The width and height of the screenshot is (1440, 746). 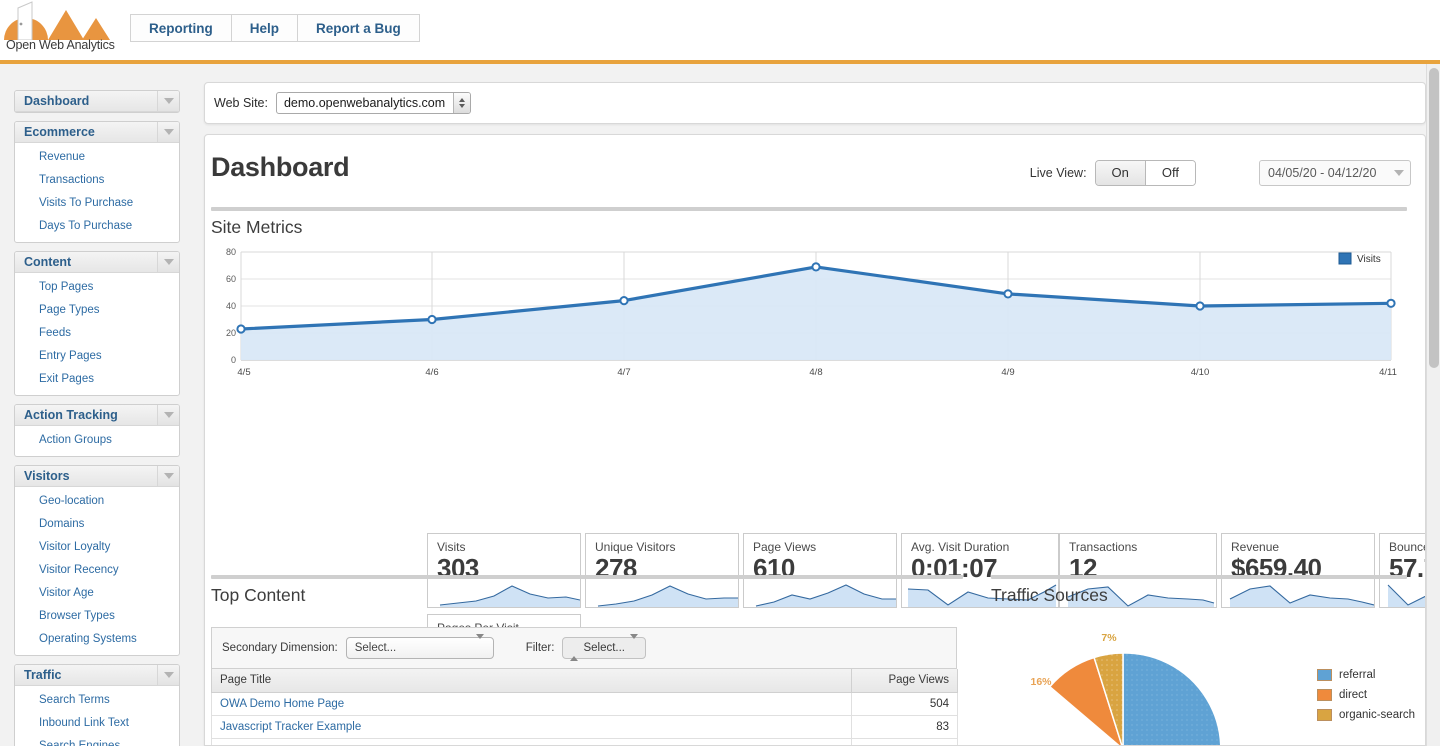 I want to click on sidebar-group-dashboard: Dashboard, so click(x=97, y=101).